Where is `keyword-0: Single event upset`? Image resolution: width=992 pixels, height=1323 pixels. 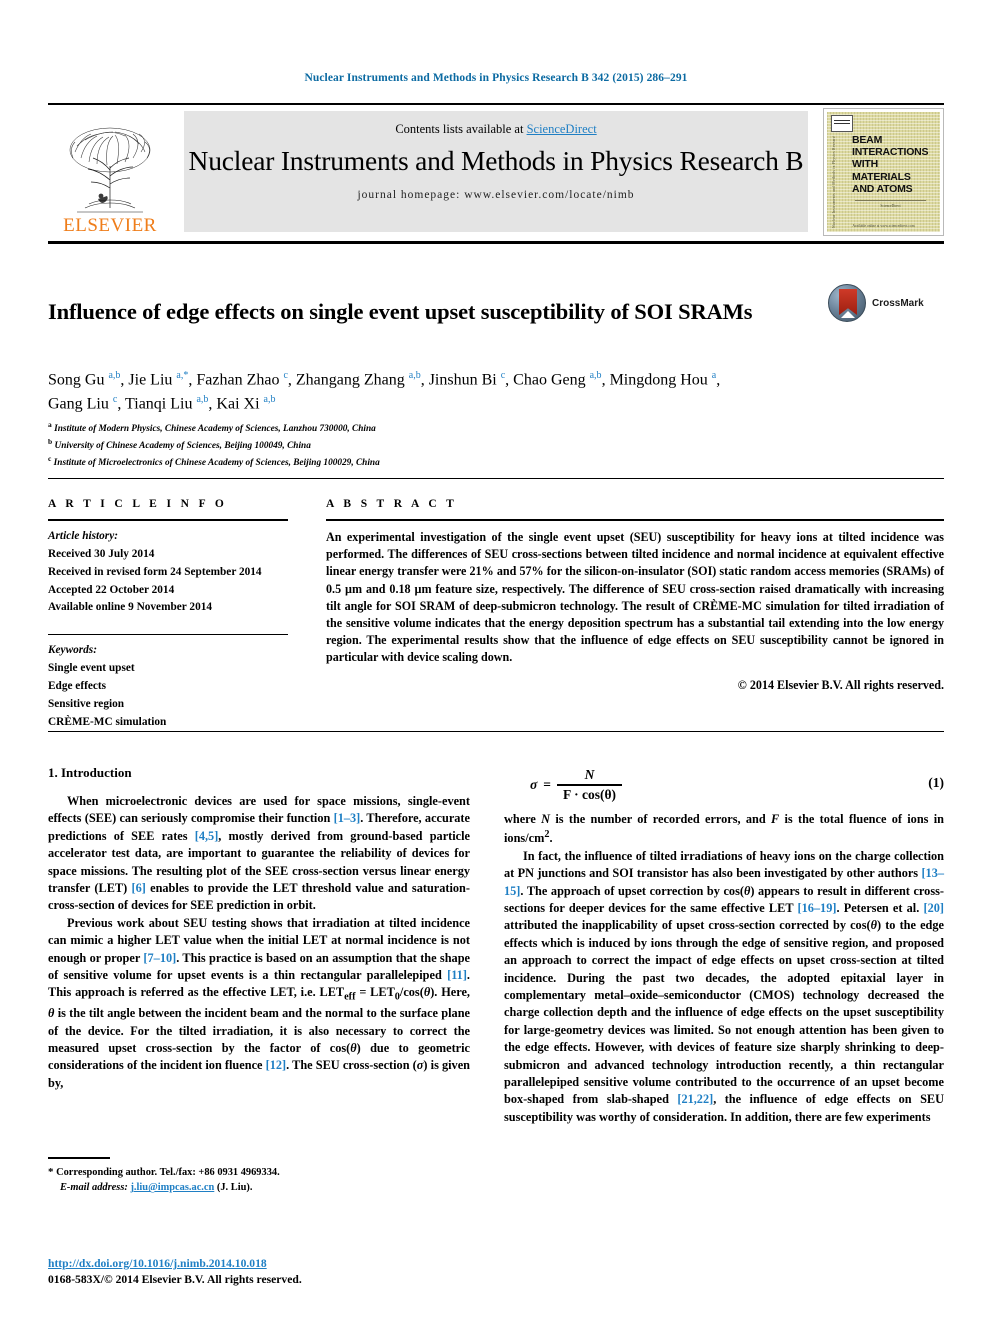
keyword-0: Single event upset is located at coordinates (91, 668).